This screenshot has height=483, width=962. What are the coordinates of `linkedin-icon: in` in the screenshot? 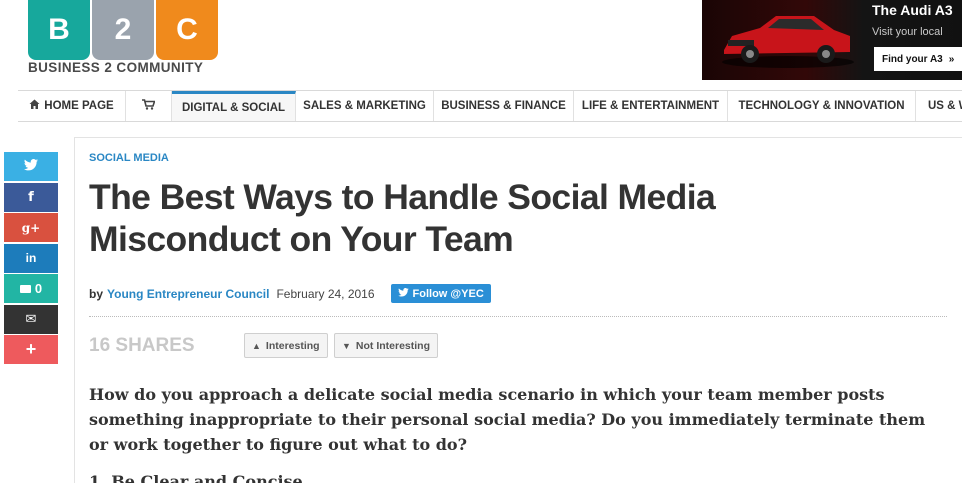 It's located at (31, 258).